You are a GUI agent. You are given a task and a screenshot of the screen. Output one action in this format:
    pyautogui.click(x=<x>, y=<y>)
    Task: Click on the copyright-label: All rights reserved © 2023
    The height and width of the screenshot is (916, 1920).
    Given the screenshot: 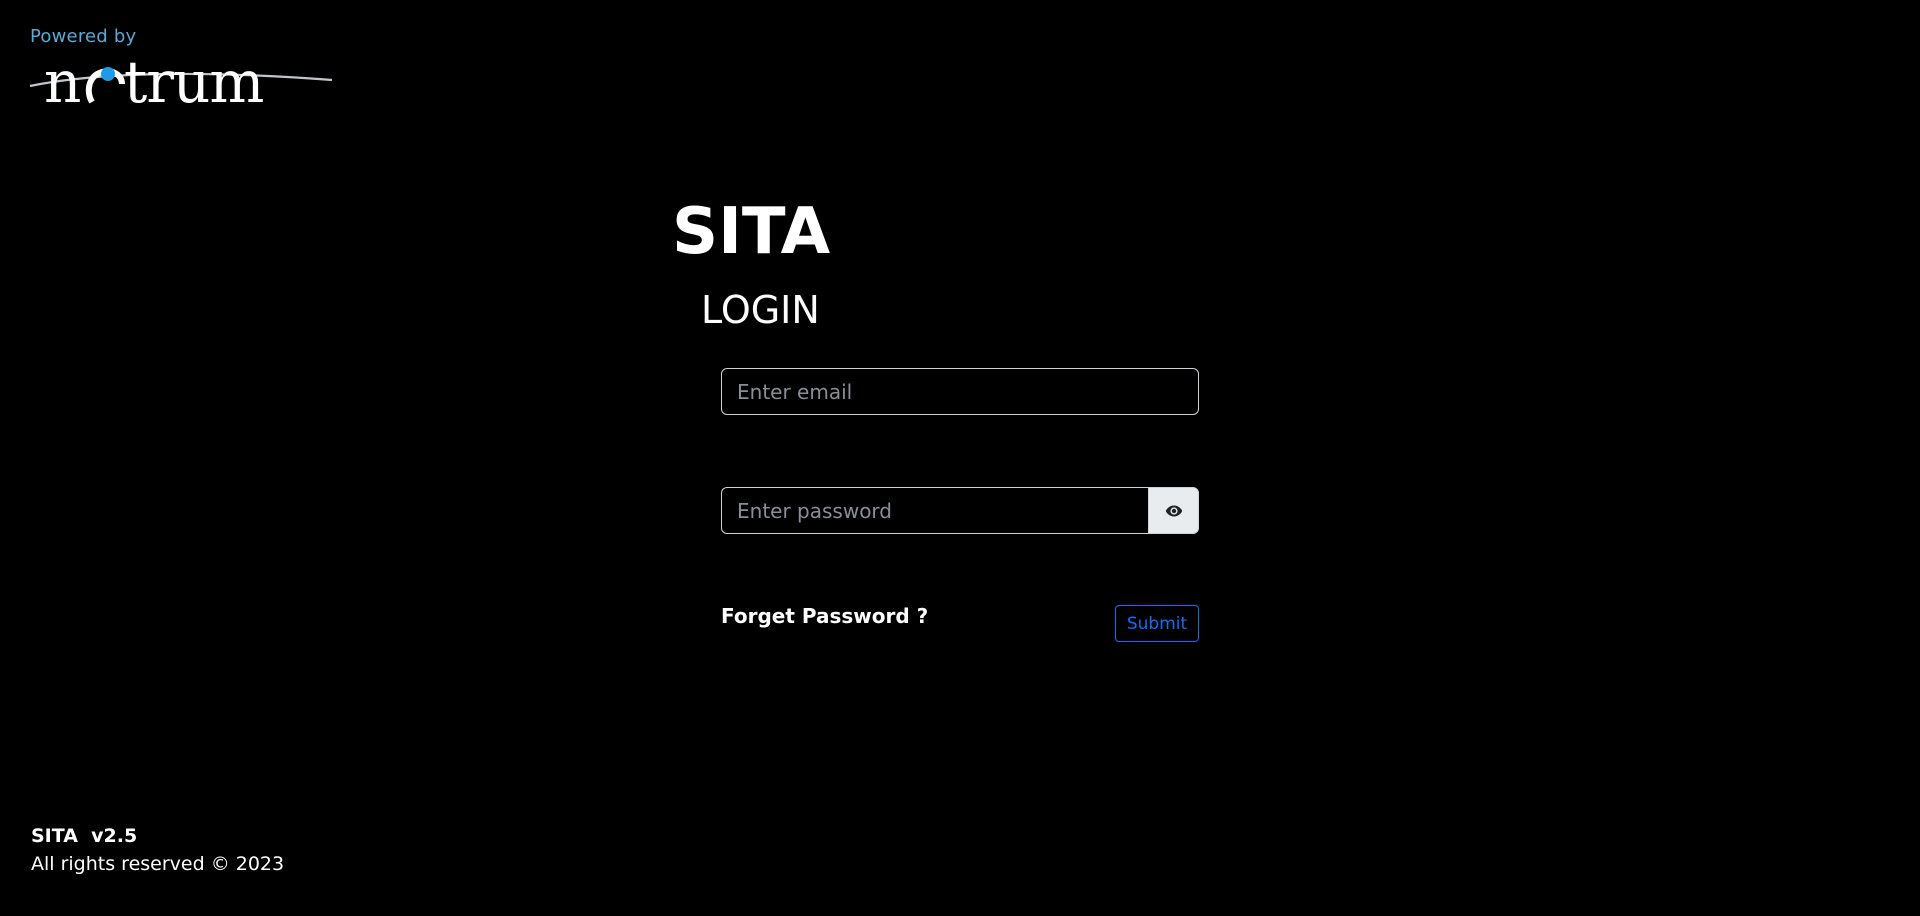 What is the action you would take?
    pyautogui.click(x=158, y=864)
    